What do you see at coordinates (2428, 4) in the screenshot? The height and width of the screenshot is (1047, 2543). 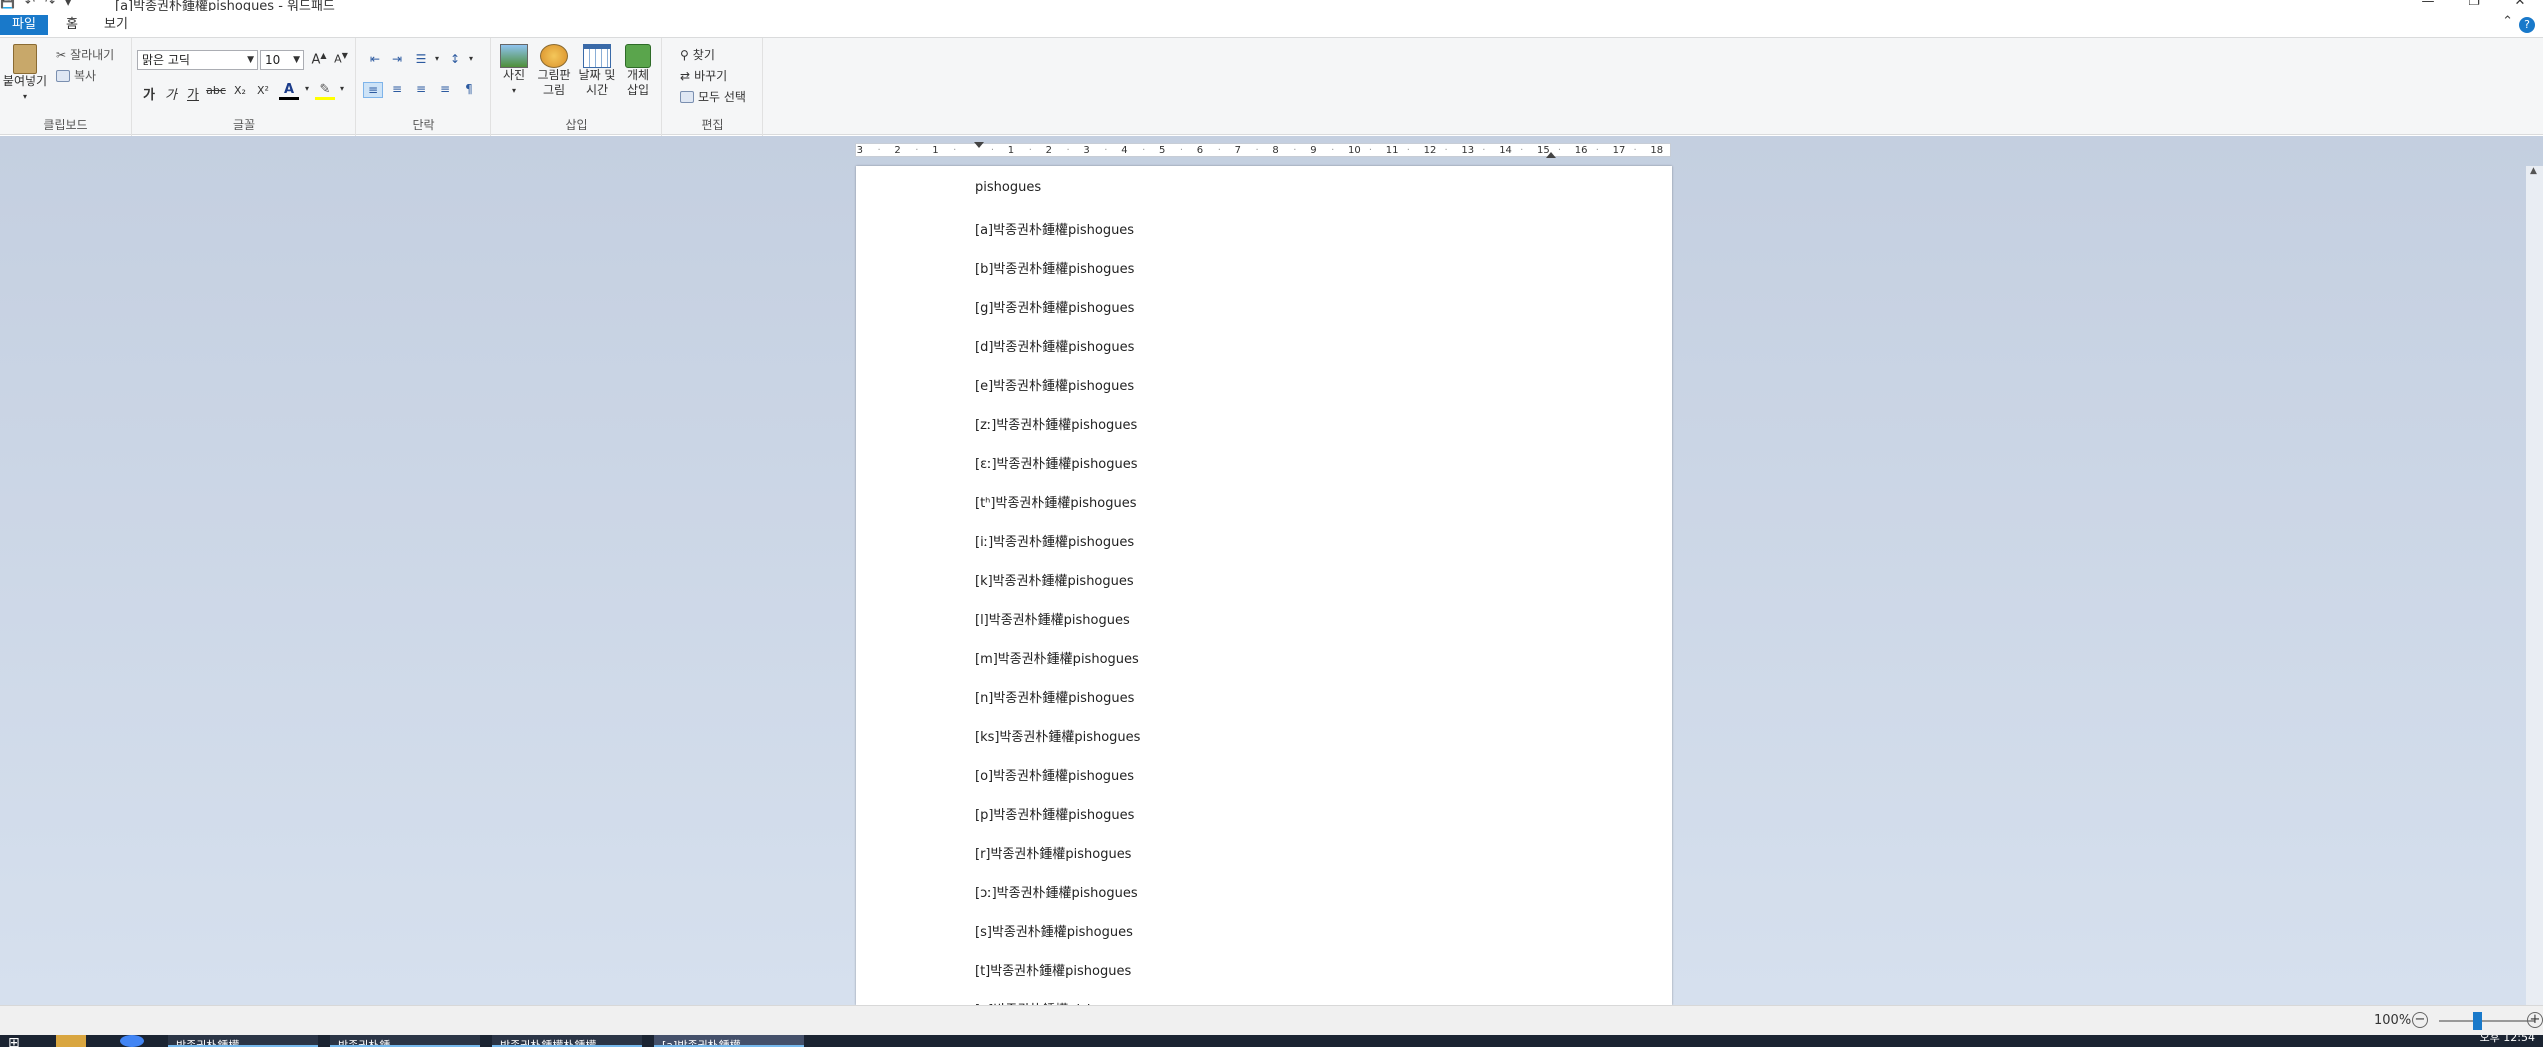 I see `minimize-button: —` at bounding box center [2428, 4].